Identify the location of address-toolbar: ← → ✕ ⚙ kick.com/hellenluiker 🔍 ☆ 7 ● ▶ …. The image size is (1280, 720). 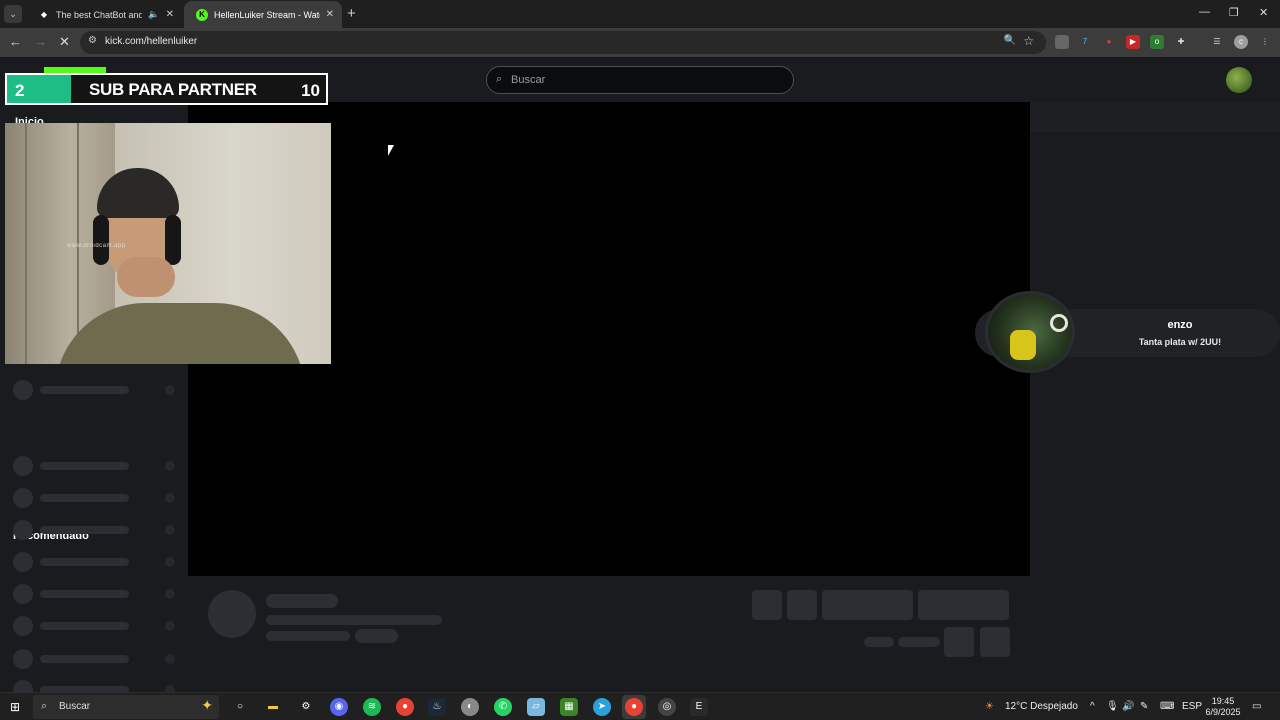
(640, 42).